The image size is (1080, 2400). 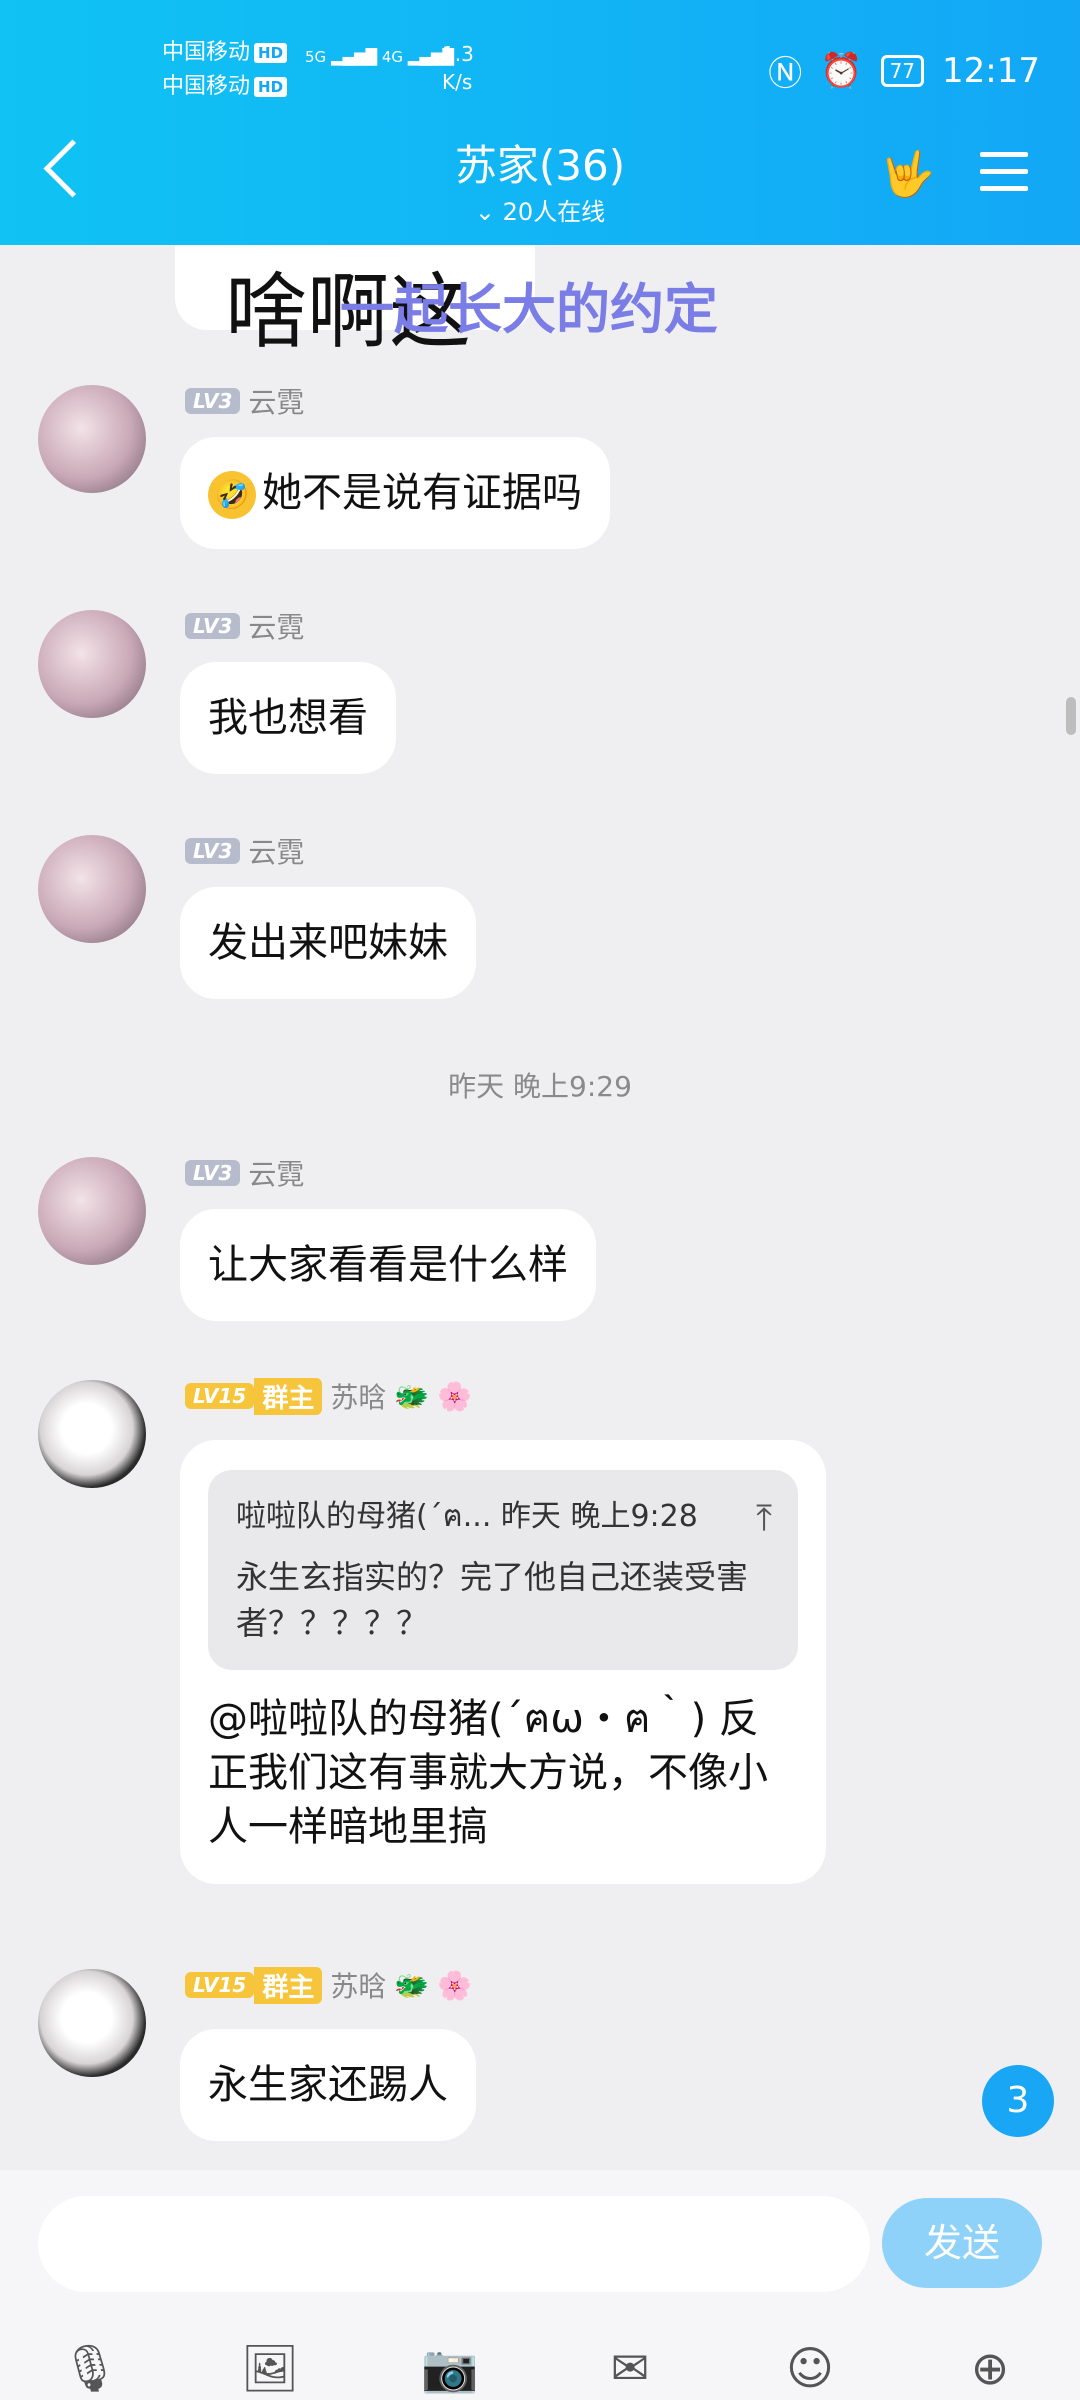 I want to click on message-bubble: 🤣 她不是说有证据吗, so click(x=395, y=493).